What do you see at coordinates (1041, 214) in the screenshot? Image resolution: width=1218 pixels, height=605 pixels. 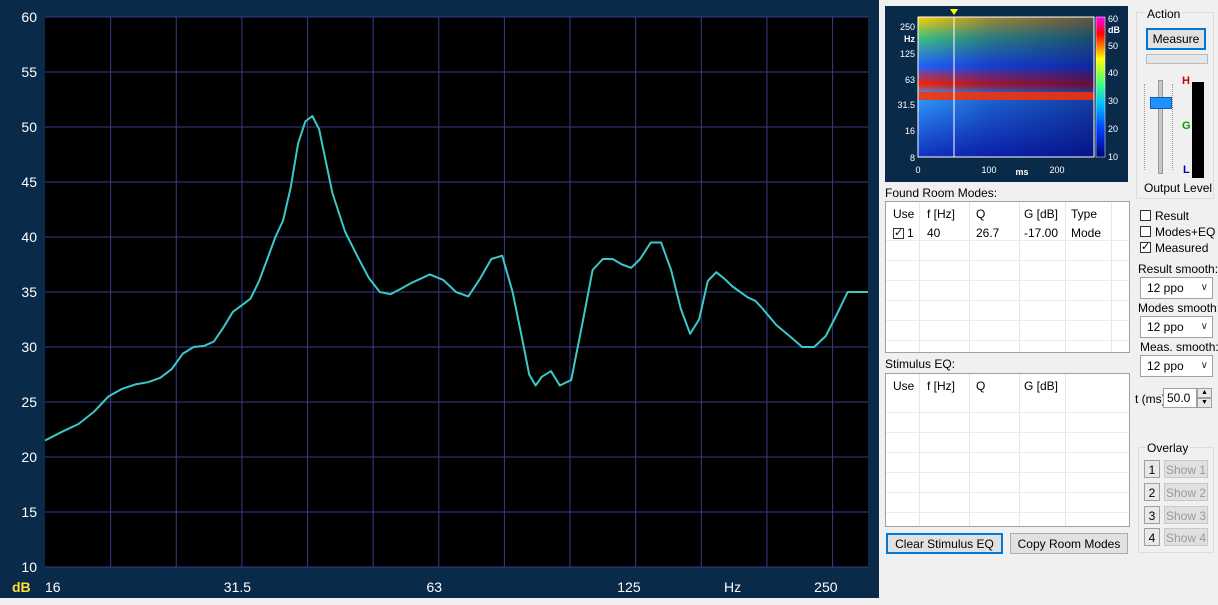 I see `room-modes-col-gain: G [dB]` at bounding box center [1041, 214].